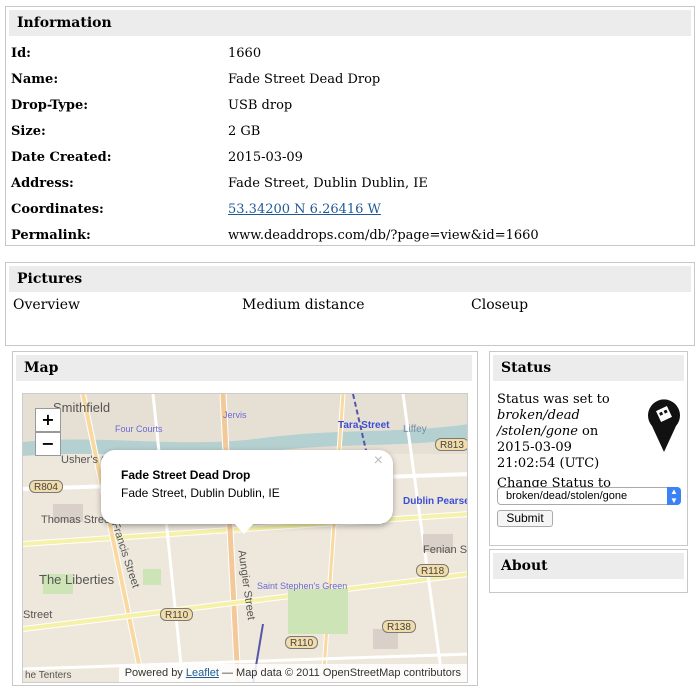 This screenshot has width=700, height=700. What do you see at coordinates (553, 399) in the screenshot?
I see `status-line1: Status was set to` at bounding box center [553, 399].